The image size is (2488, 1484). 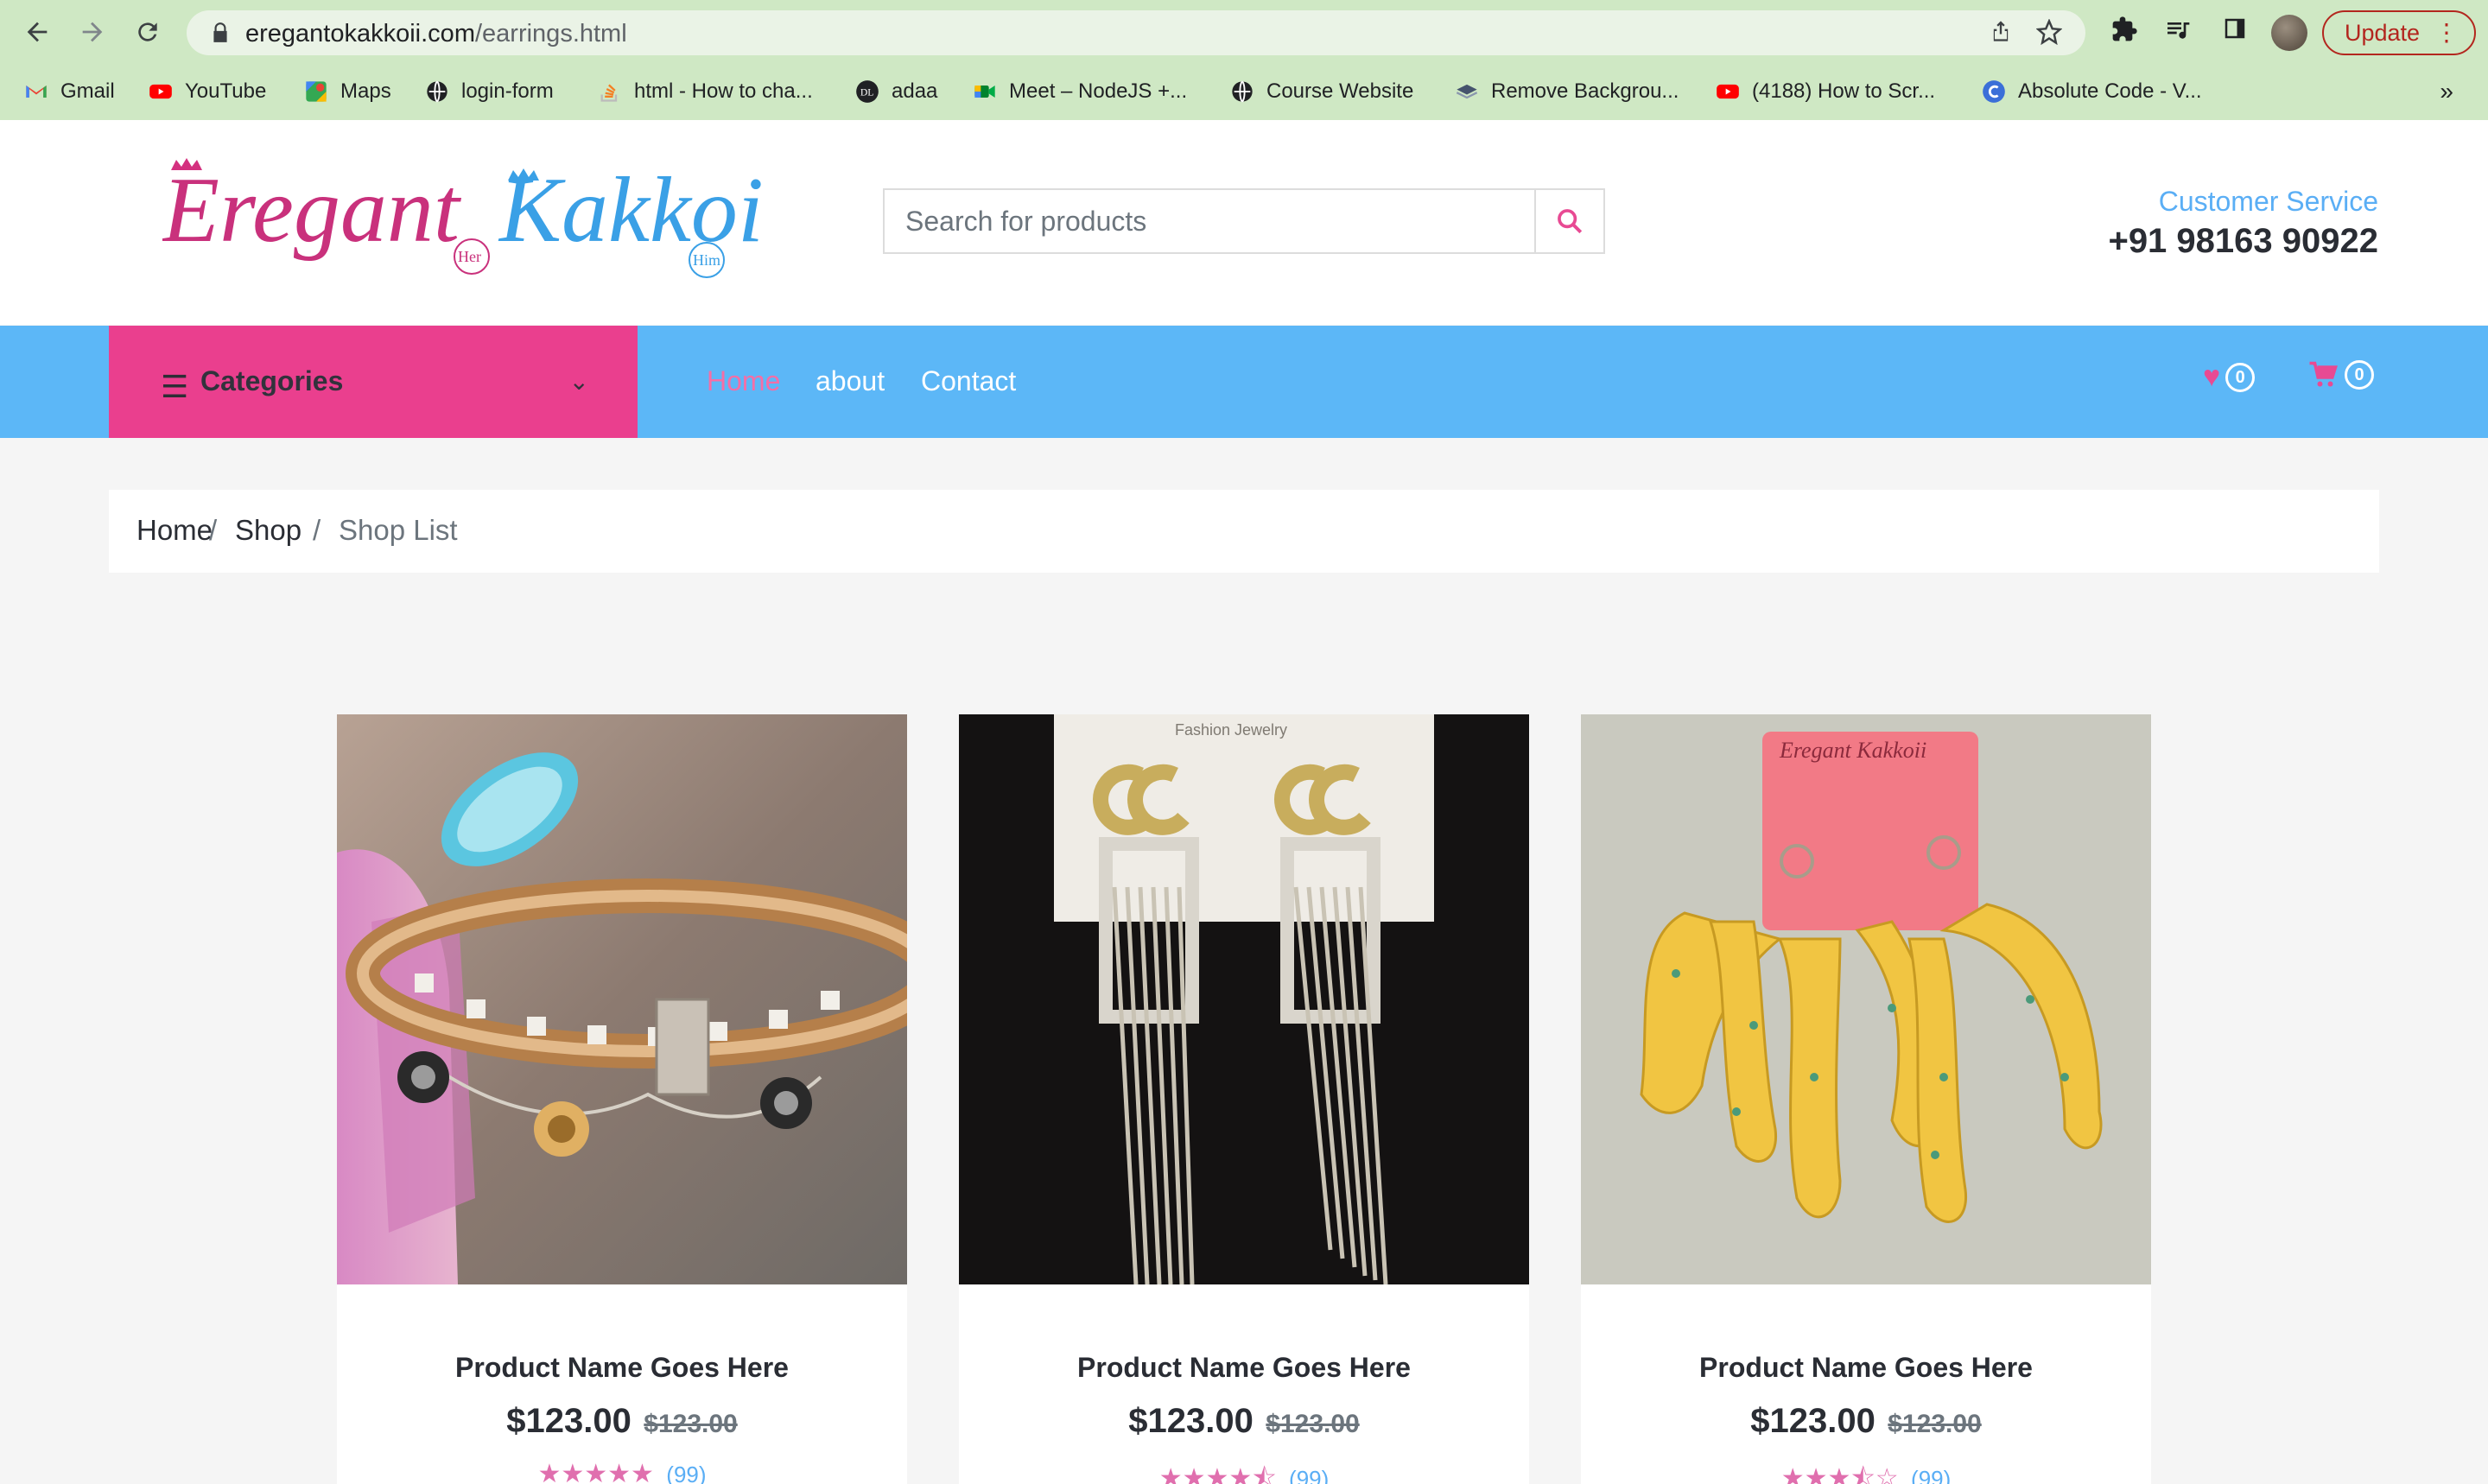 I want to click on logo-badge-right: Him, so click(x=706, y=260).